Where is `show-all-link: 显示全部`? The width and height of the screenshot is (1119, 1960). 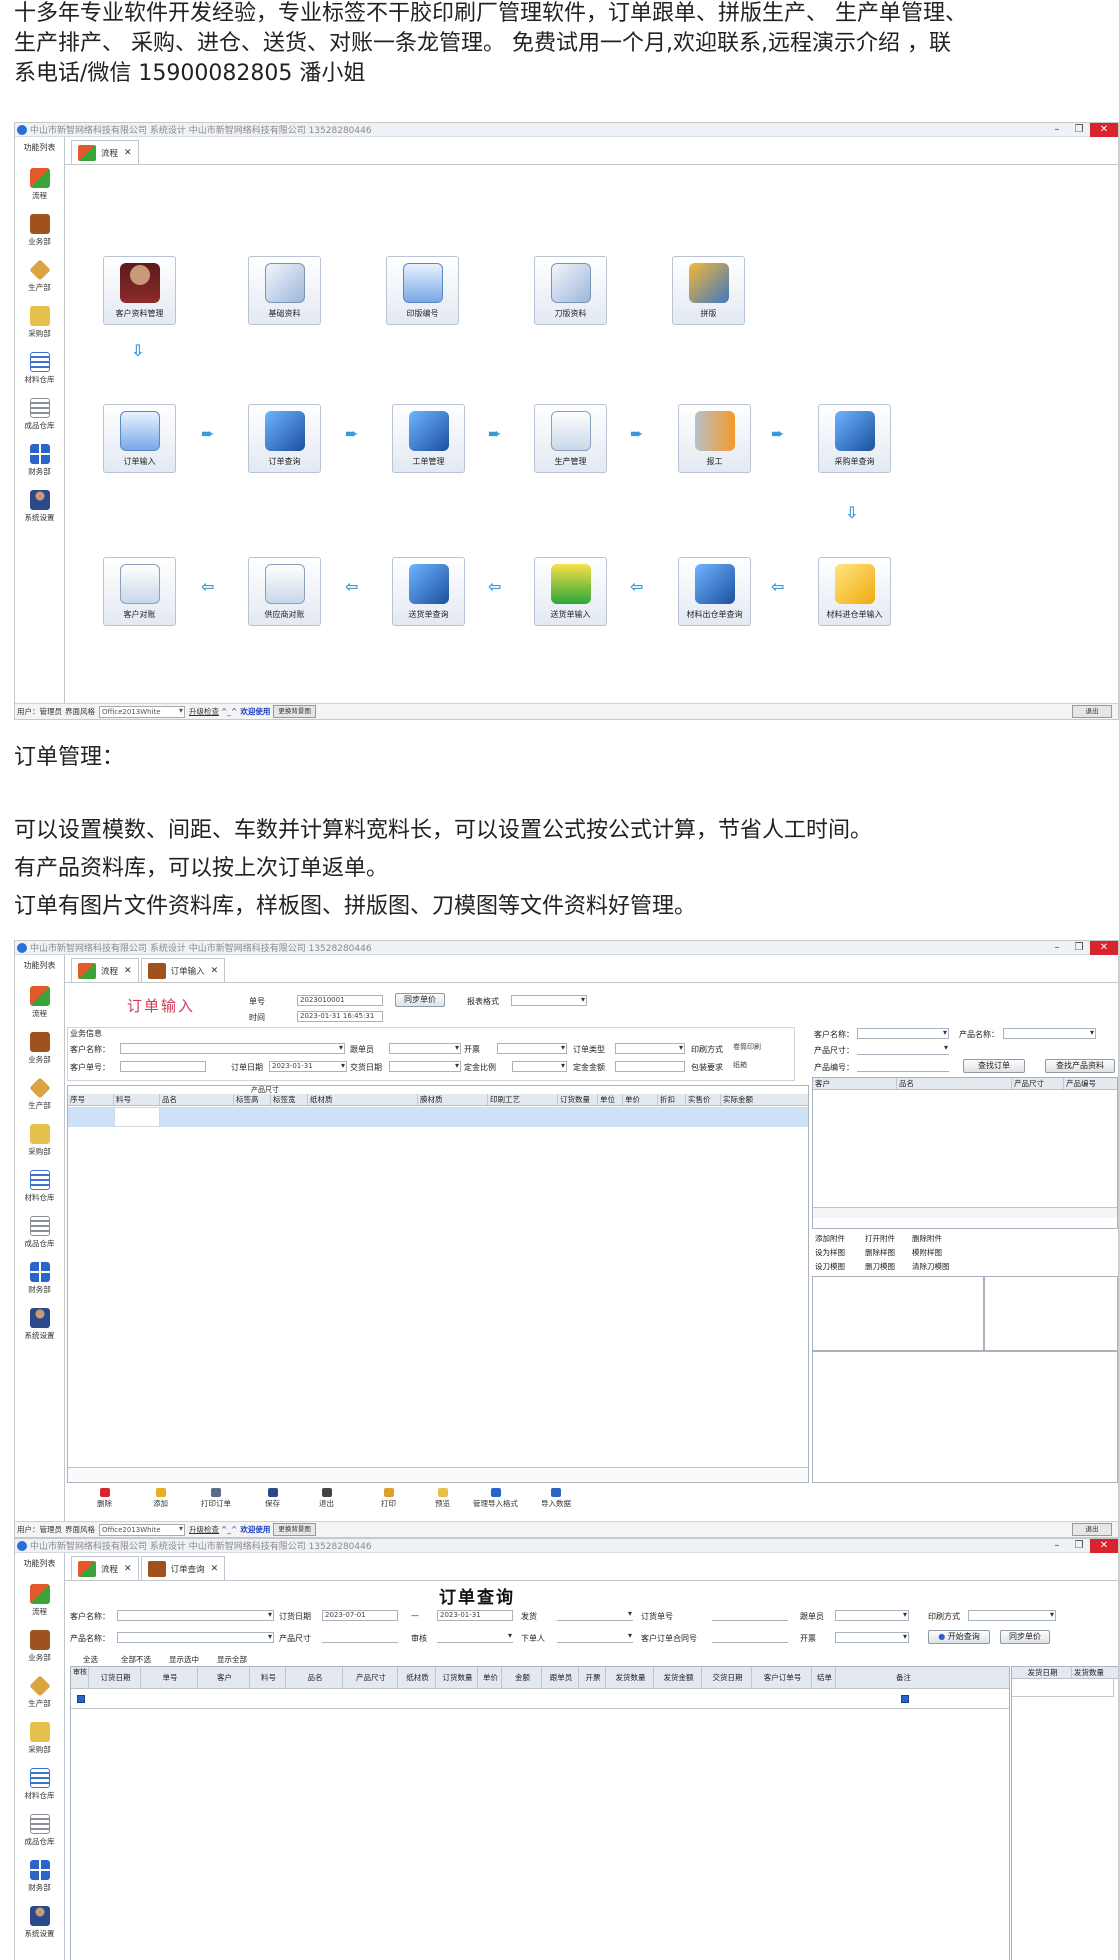
show-all-link: 显示全部 is located at coordinates (232, 1659).